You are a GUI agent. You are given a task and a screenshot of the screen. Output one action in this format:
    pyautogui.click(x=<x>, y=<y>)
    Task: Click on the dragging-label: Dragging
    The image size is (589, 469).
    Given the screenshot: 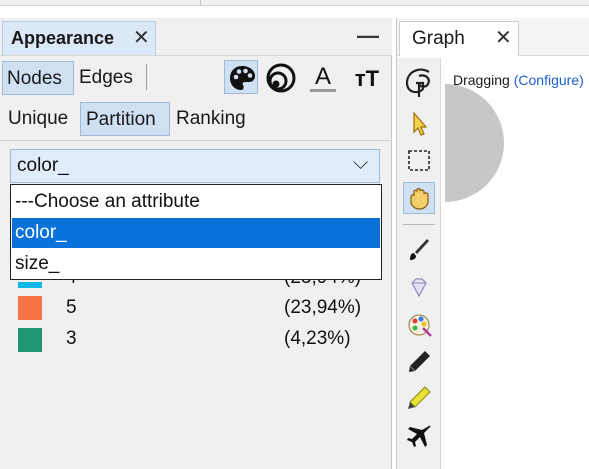 What is the action you would take?
    pyautogui.click(x=481, y=80)
    